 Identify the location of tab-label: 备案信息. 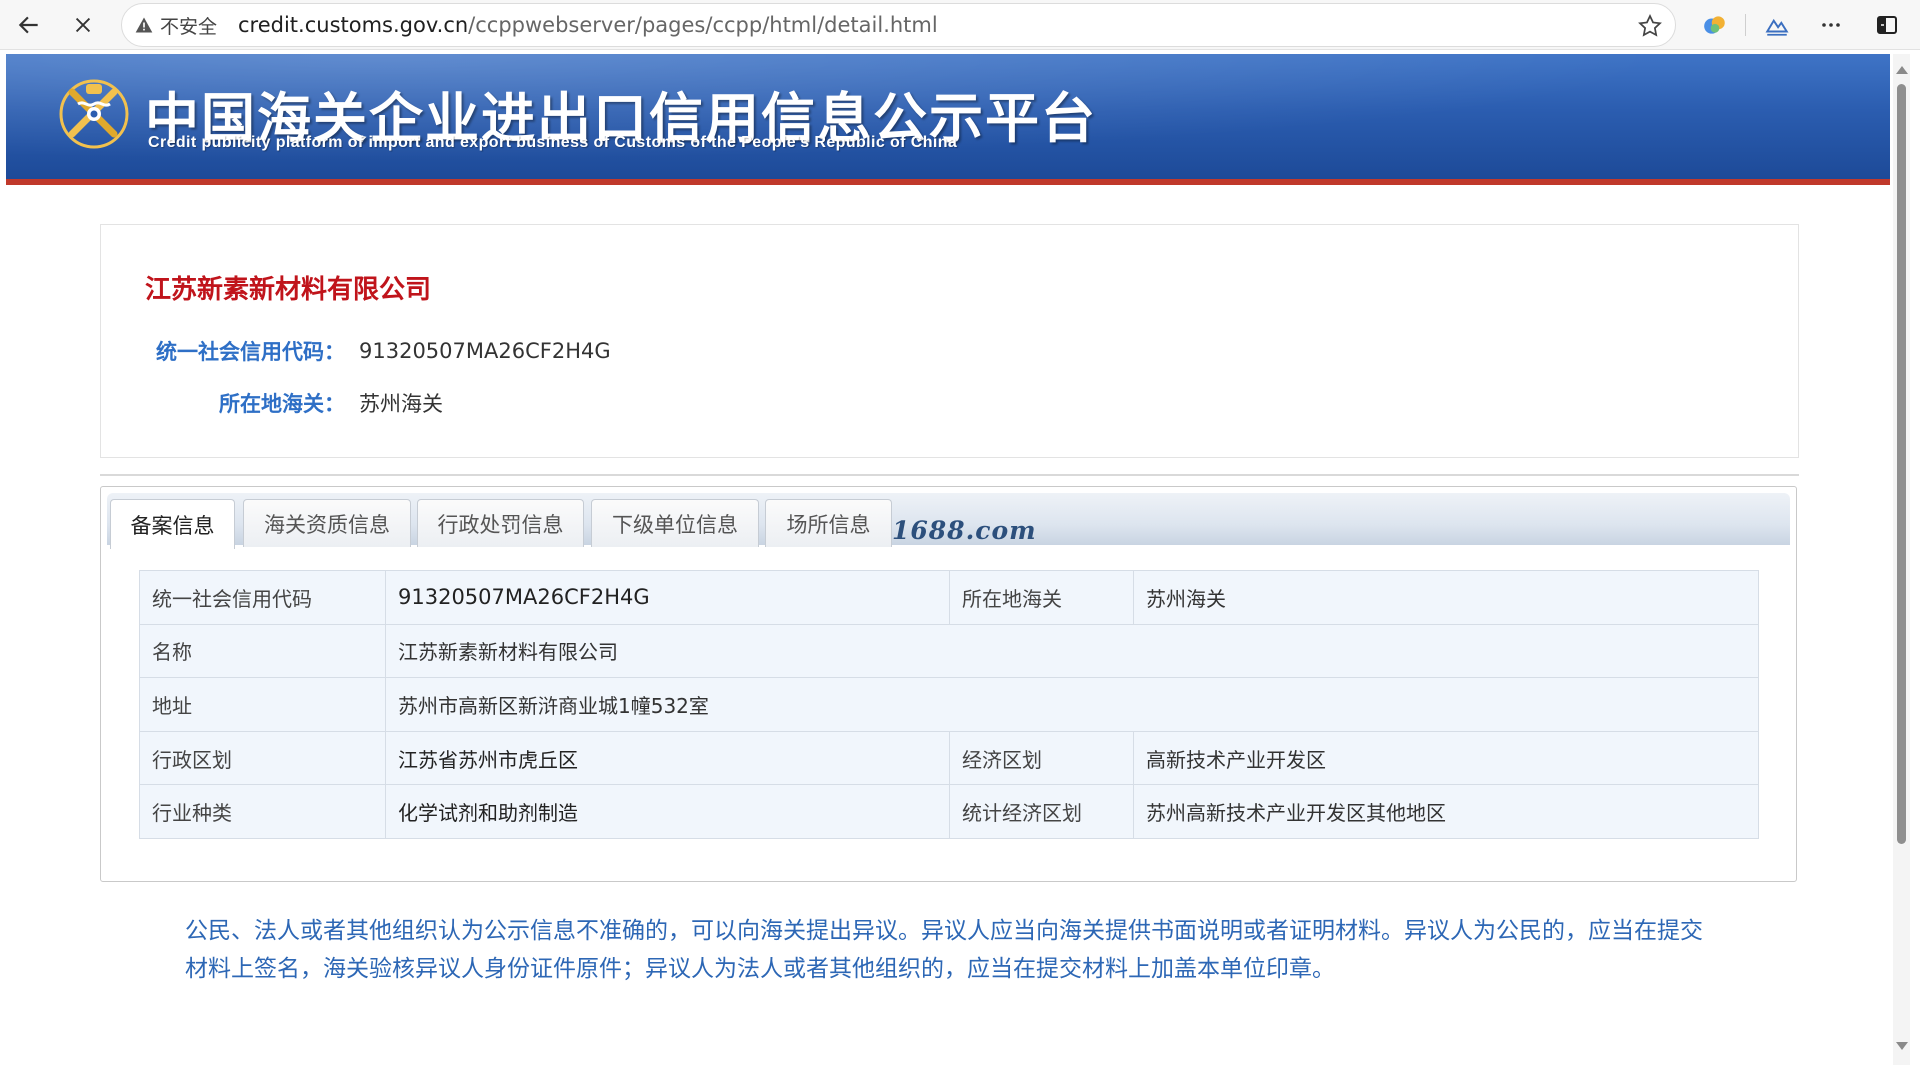
(172, 525).